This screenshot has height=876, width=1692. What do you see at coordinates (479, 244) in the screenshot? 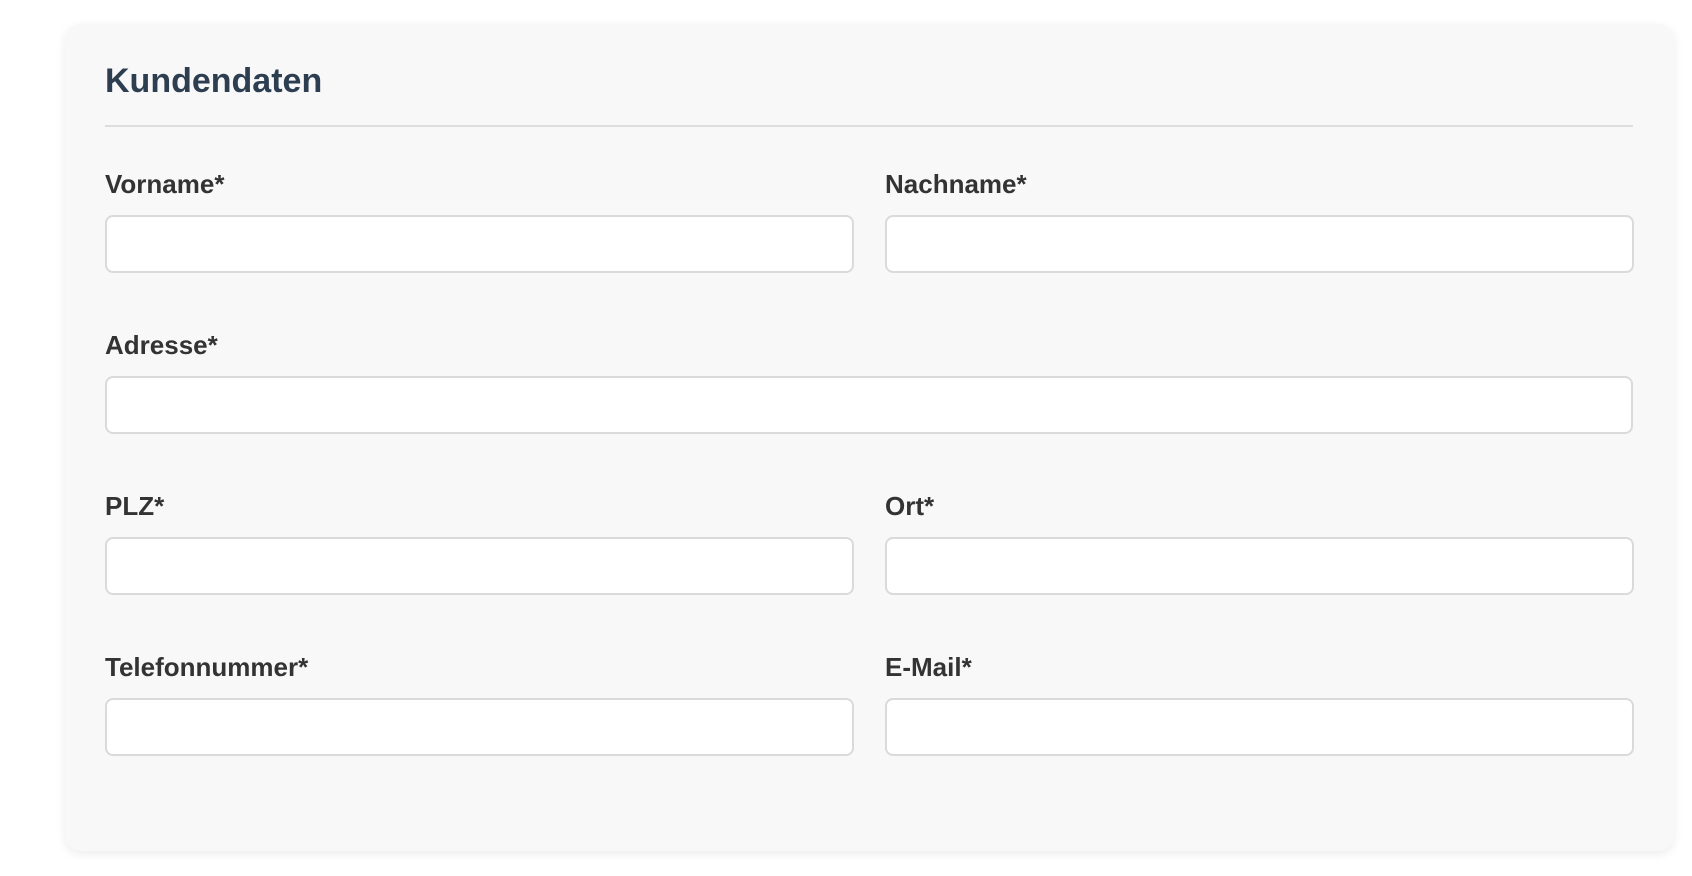
I see `vorname-input` at bounding box center [479, 244].